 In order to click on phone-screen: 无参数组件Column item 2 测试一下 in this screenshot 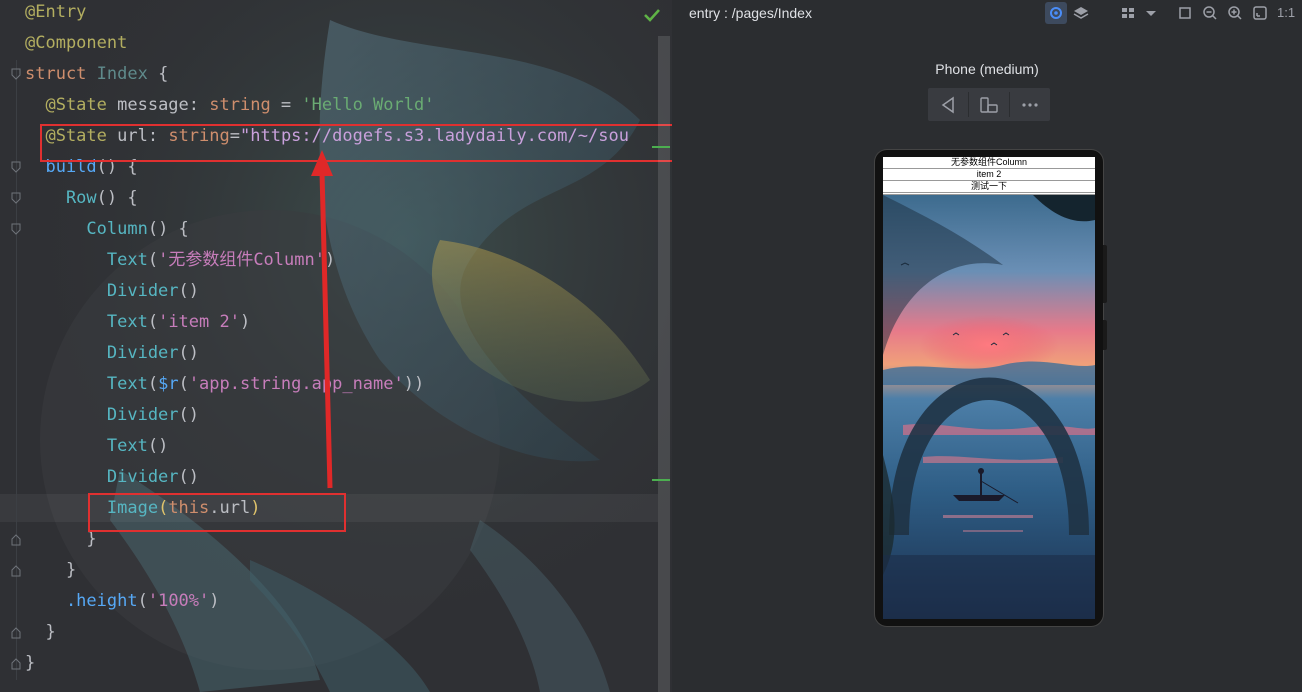, I will do `click(989, 388)`.